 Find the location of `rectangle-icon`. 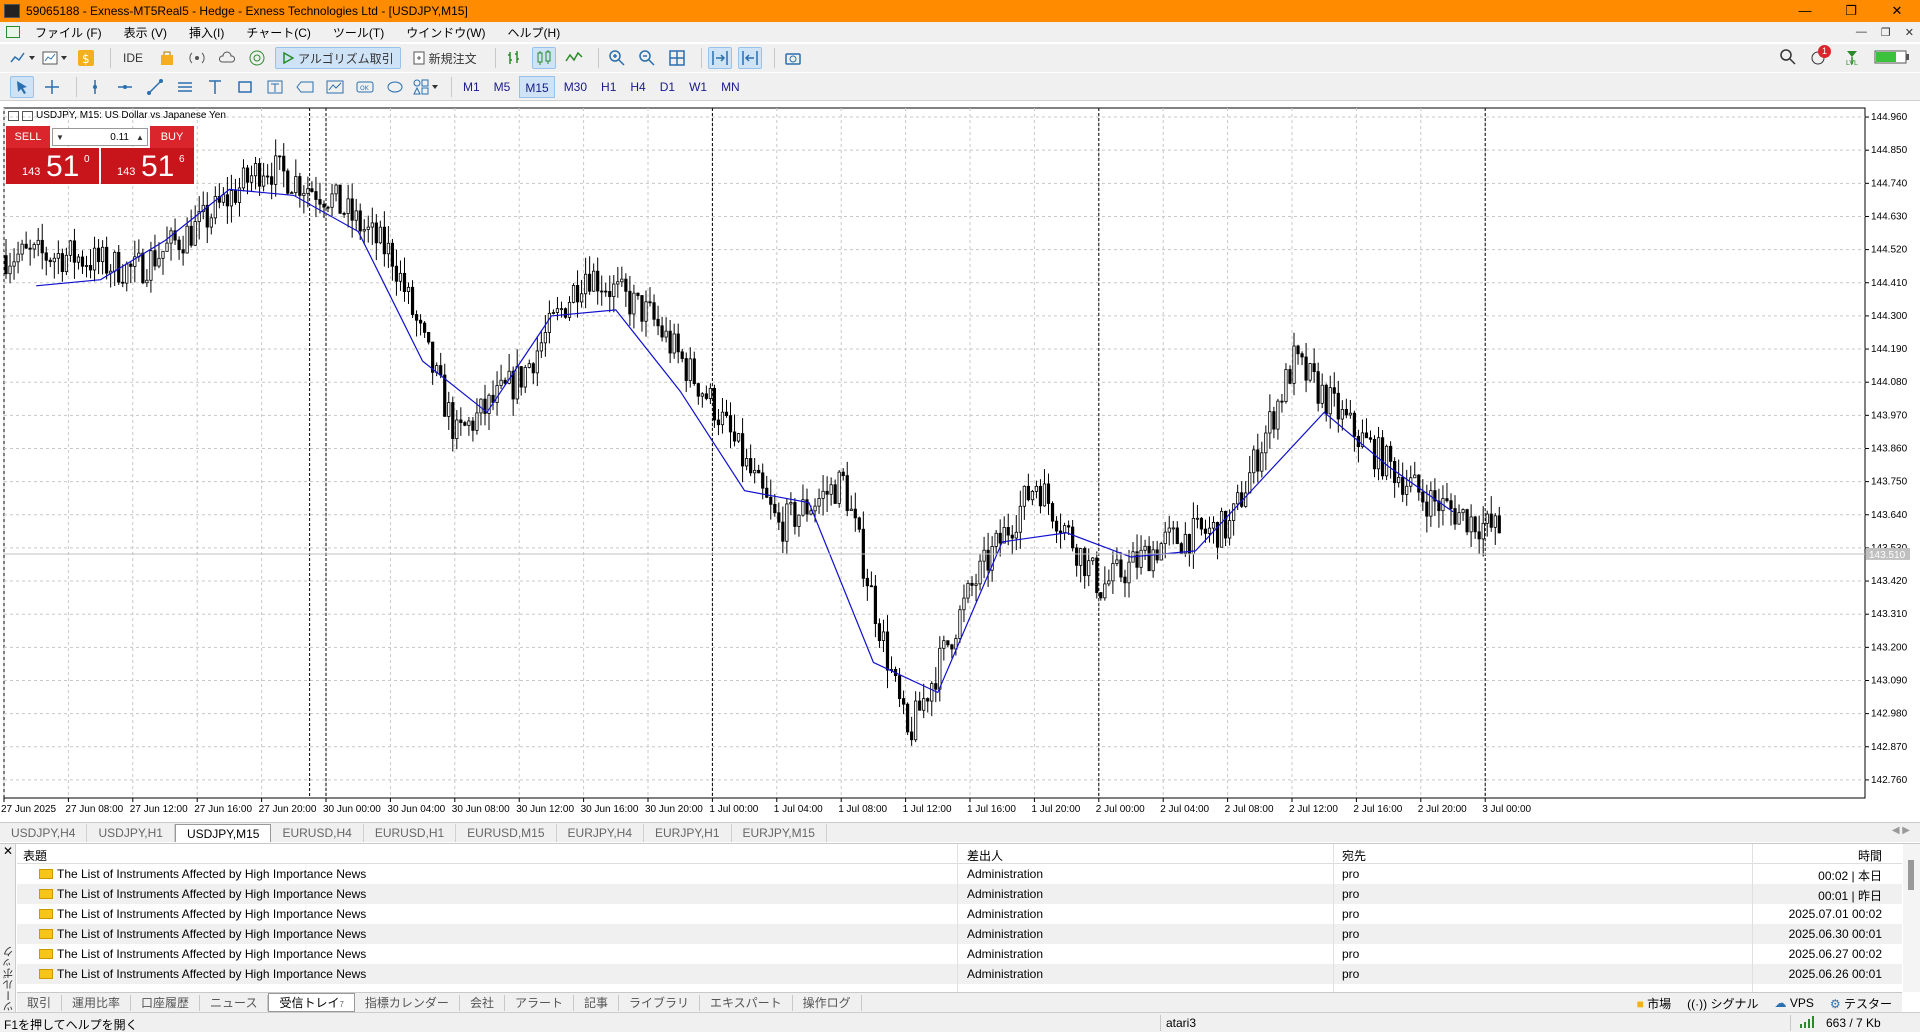

rectangle-icon is located at coordinates (245, 87).